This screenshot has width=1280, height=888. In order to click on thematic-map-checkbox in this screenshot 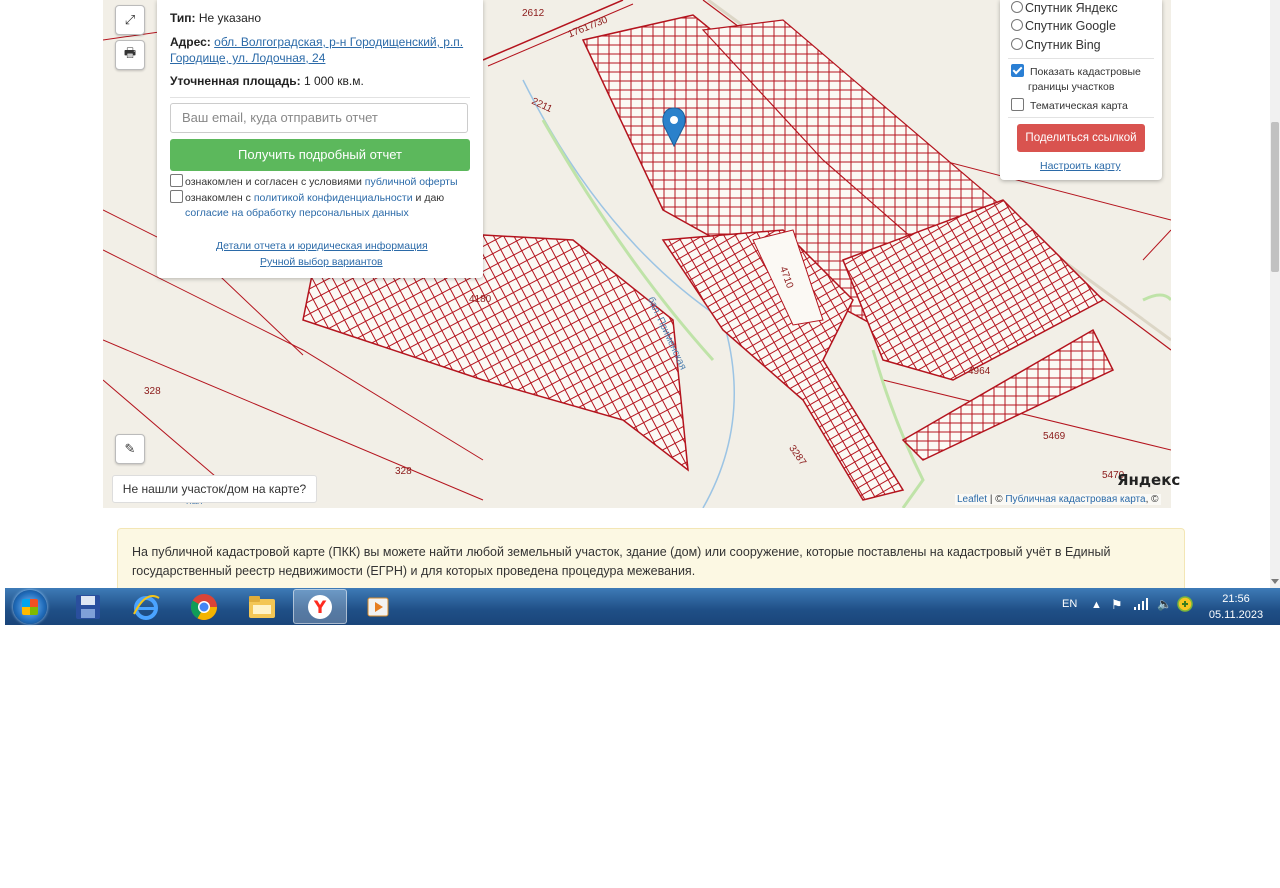, I will do `click(1017, 104)`.